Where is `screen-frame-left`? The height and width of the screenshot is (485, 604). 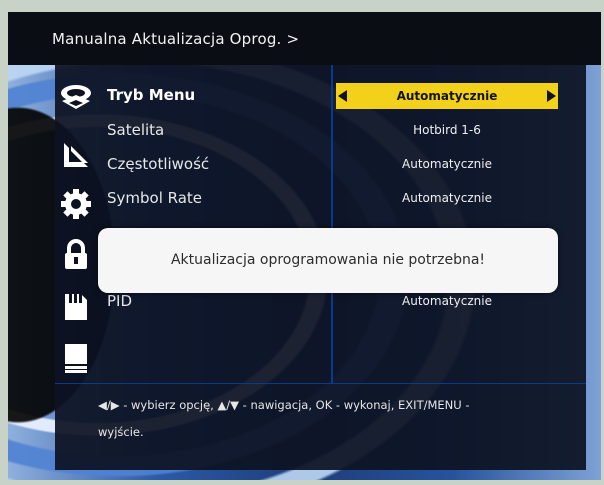
screen-frame-left is located at coordinates (4, 242).